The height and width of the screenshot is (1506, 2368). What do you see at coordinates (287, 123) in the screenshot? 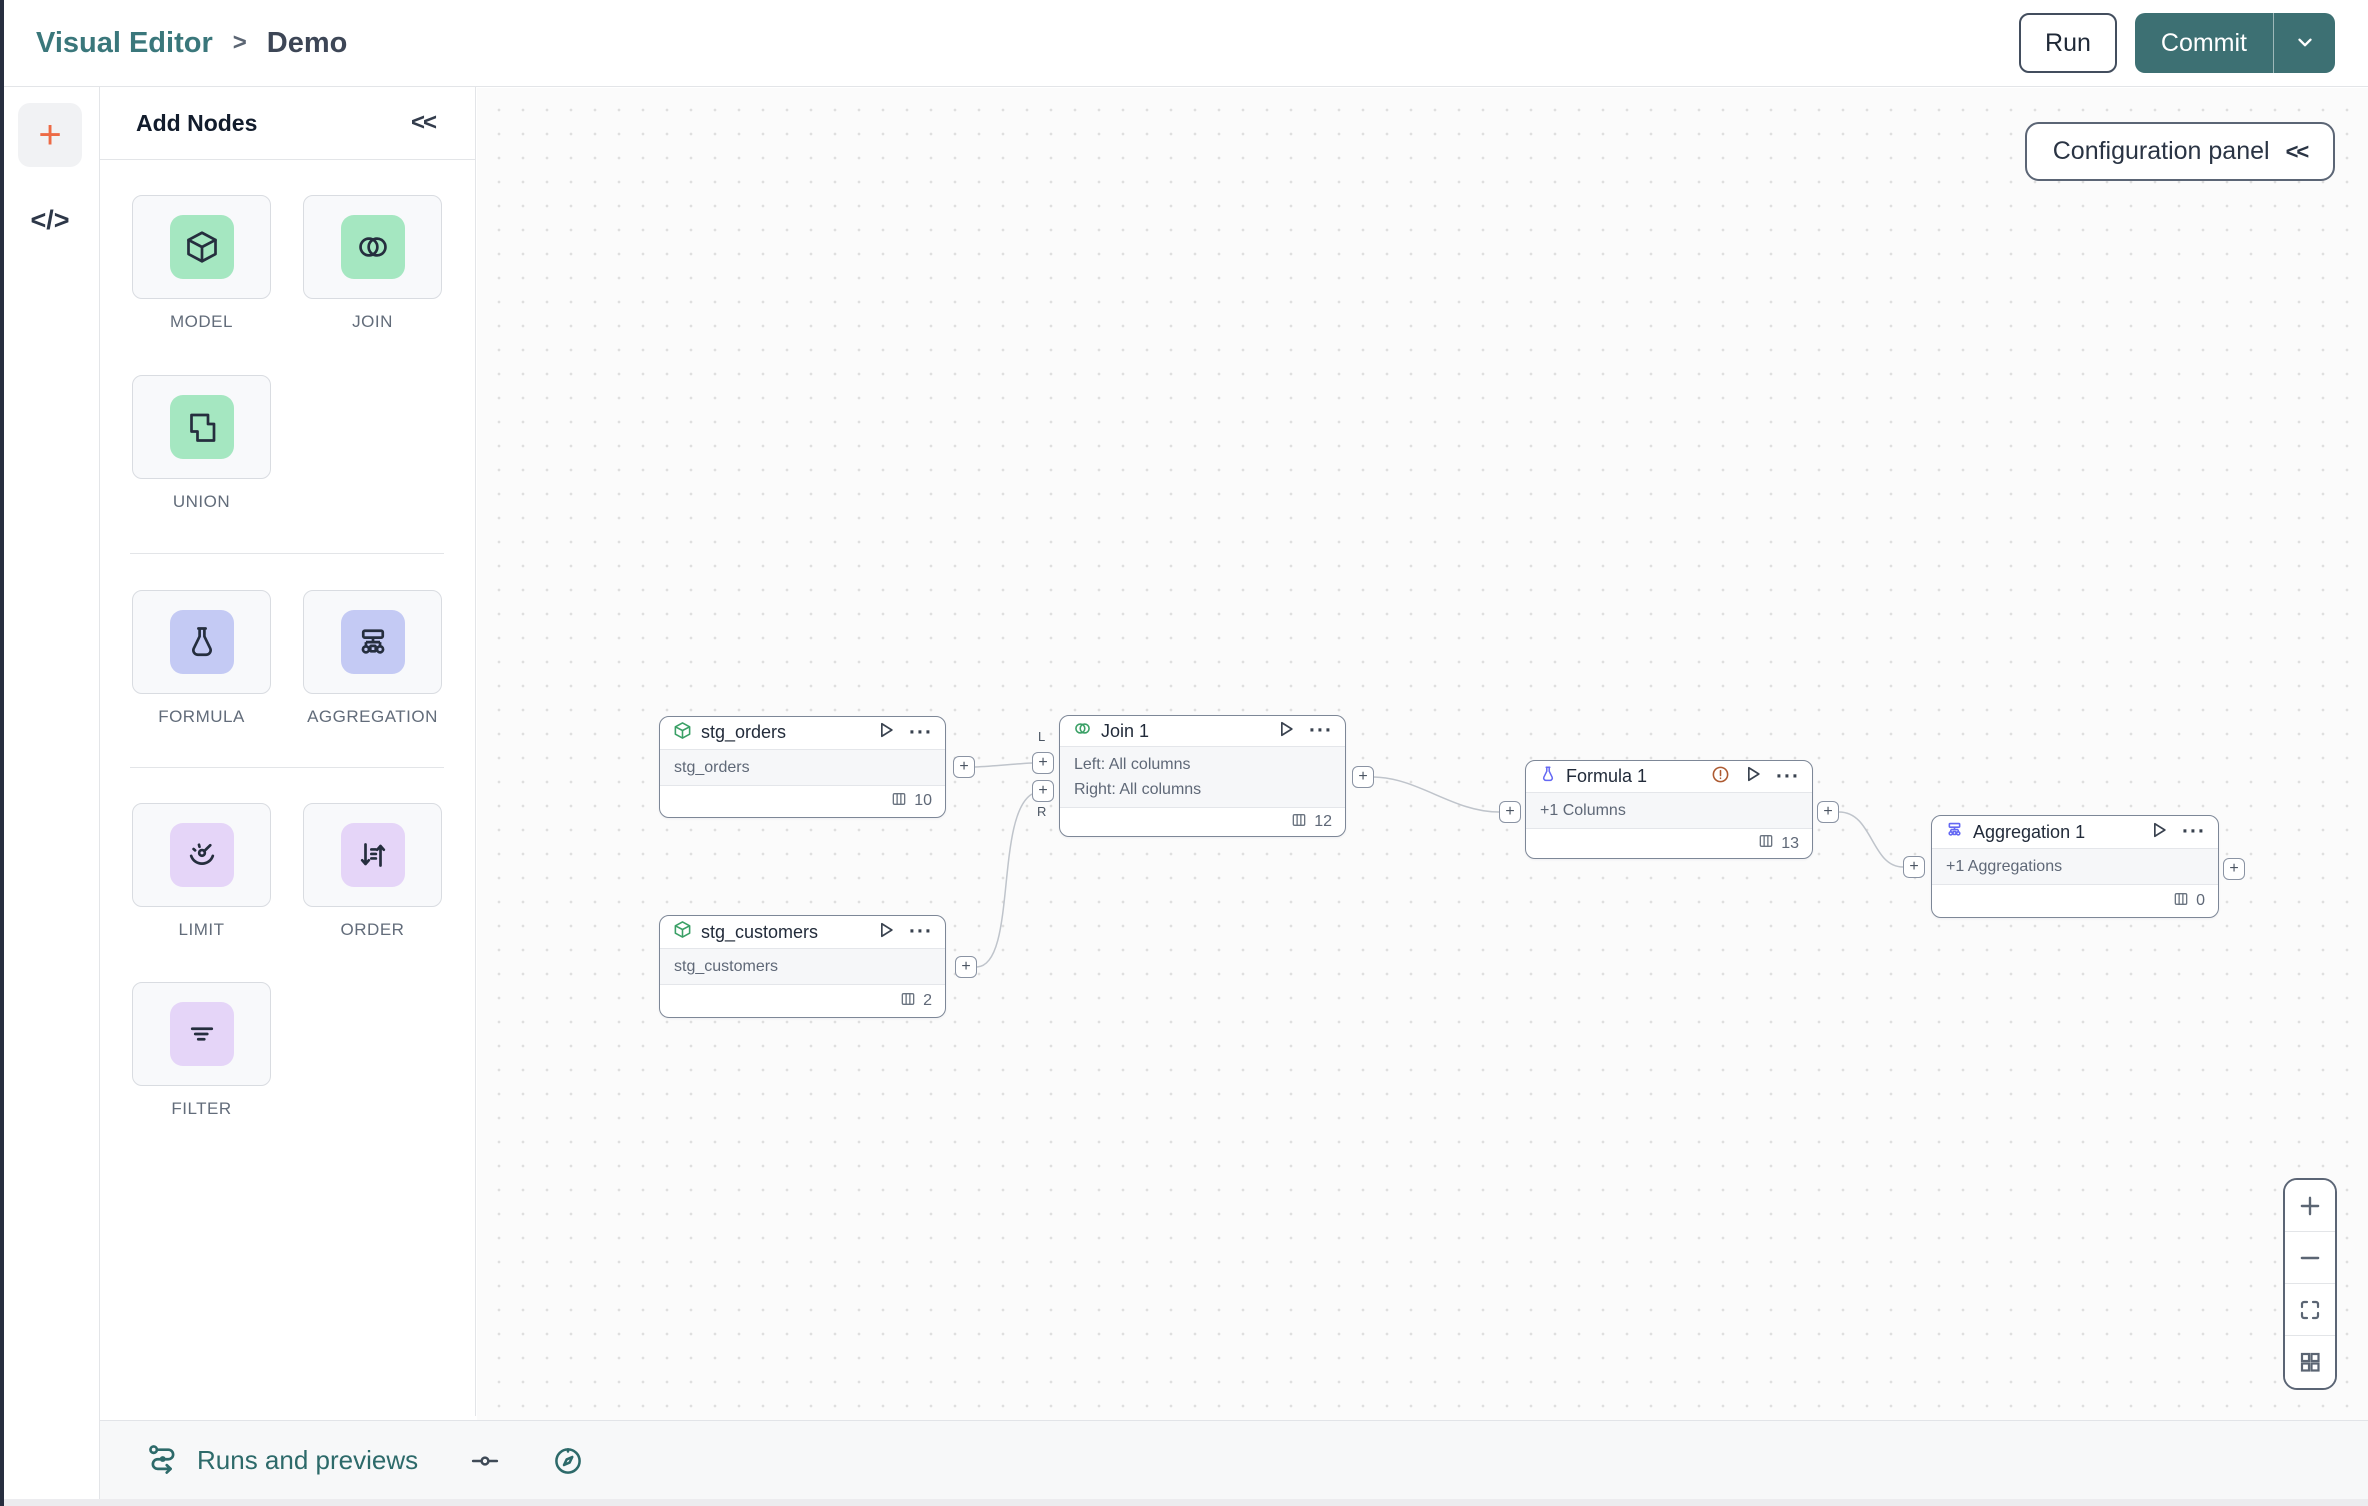
I see `add-nodes-header: Add Nodes <<` at bounding box center [287, 123].